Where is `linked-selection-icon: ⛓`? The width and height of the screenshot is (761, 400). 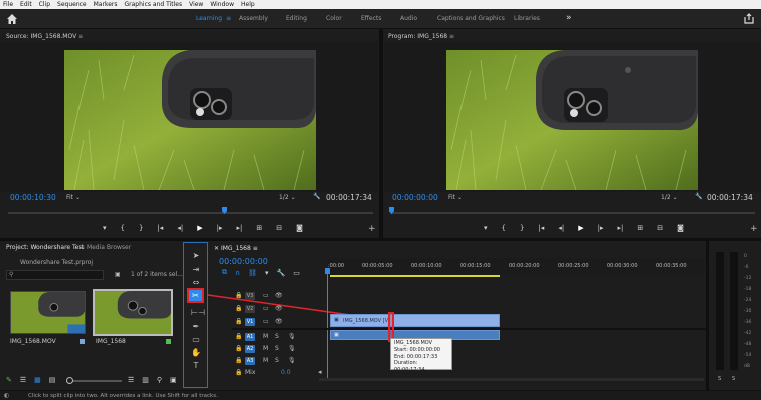
linked-selection-icon: ⛓ is located at coordinates (252, 273).